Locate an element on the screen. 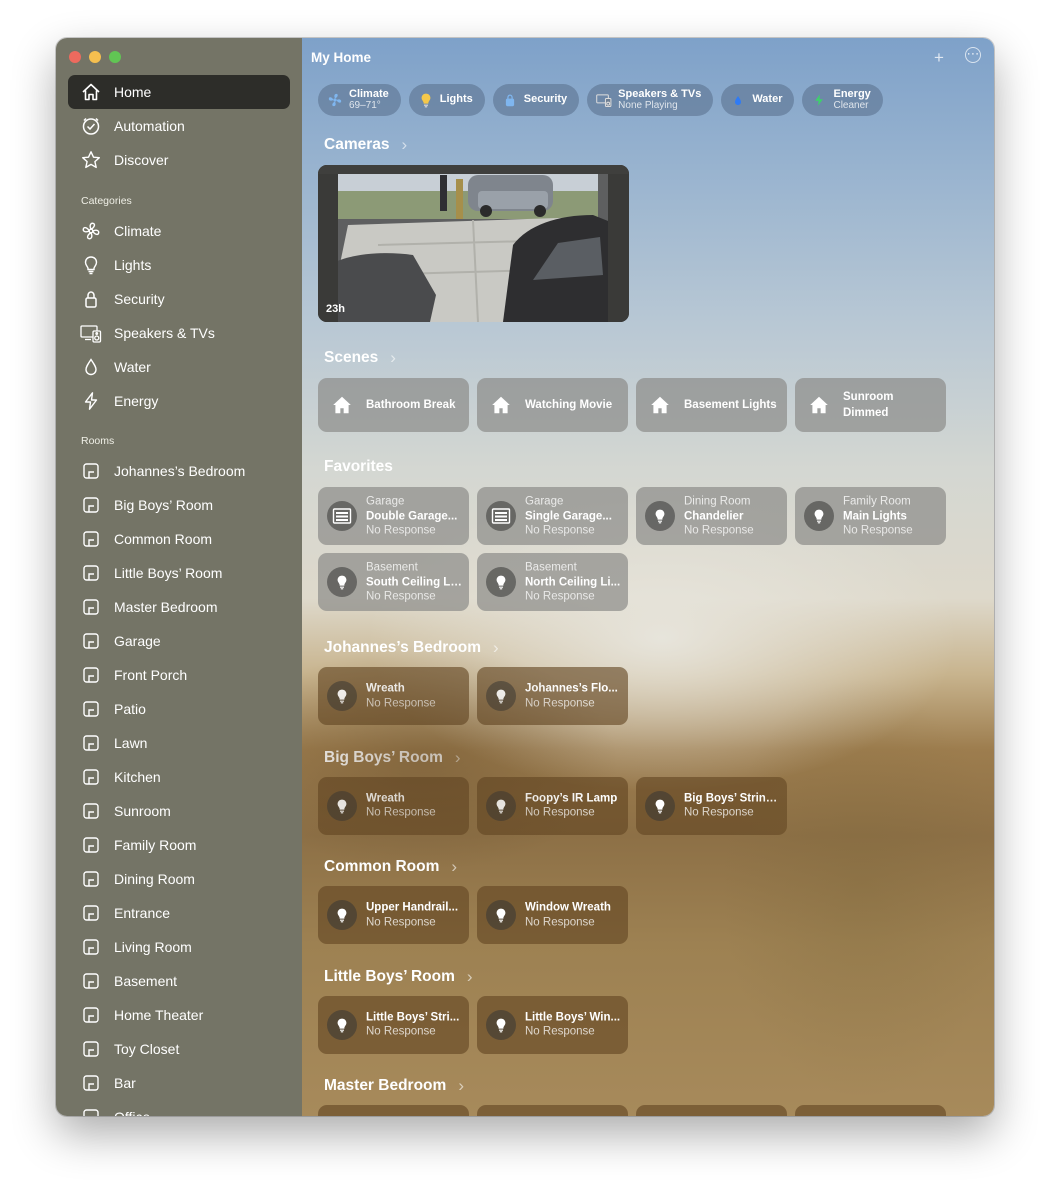 The image size is (1050, 1191). sidebar-item-room: Family Room is located at coordinates (179, 845).